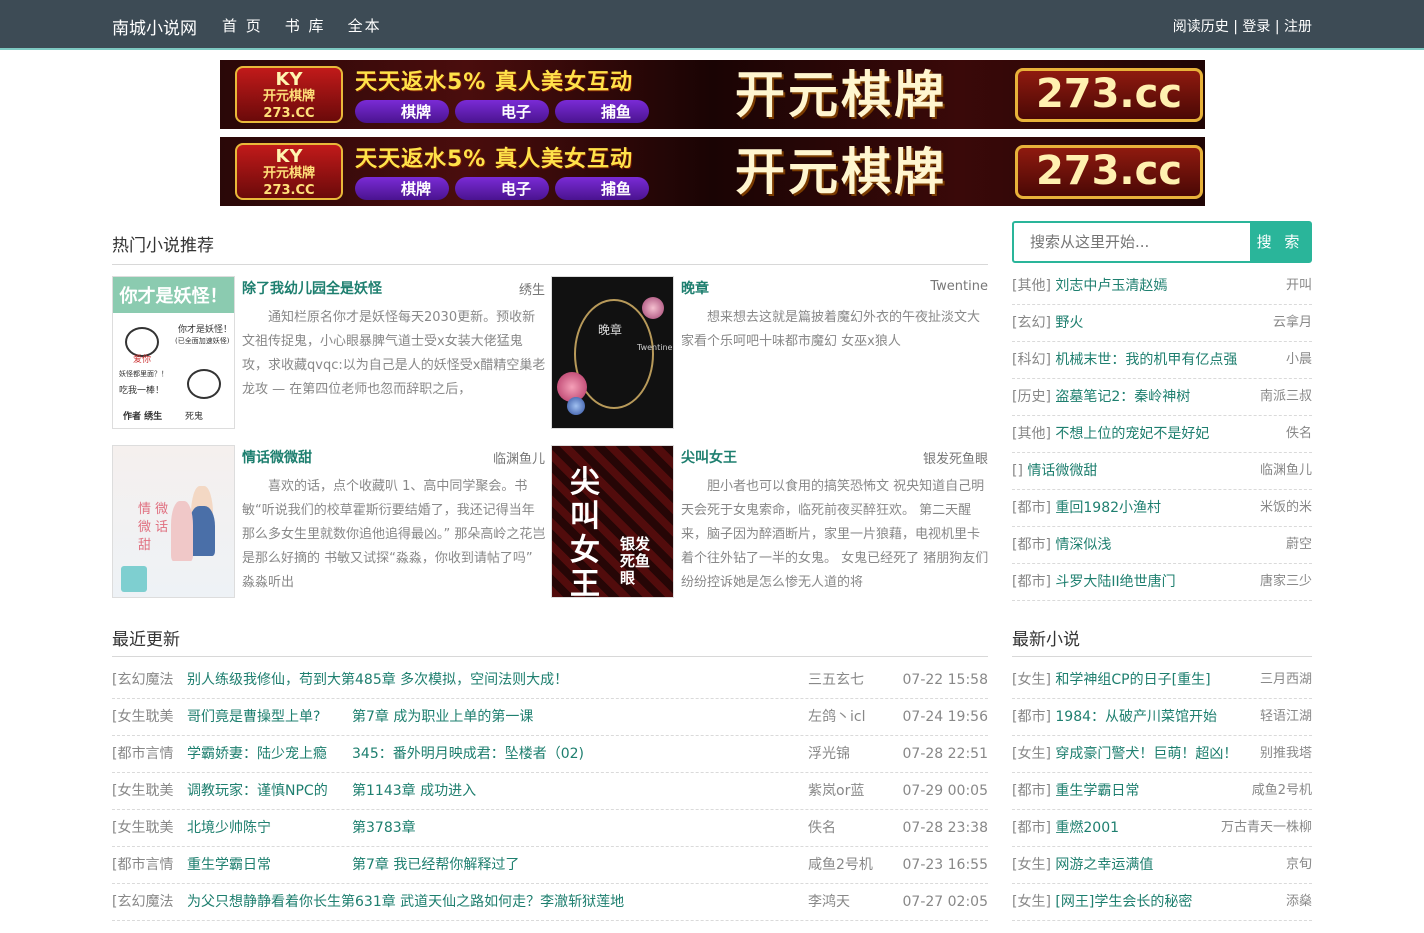 The image size is (1424, 933). I want to click on book-title-link: 尖叫女王, so click(709, 457).